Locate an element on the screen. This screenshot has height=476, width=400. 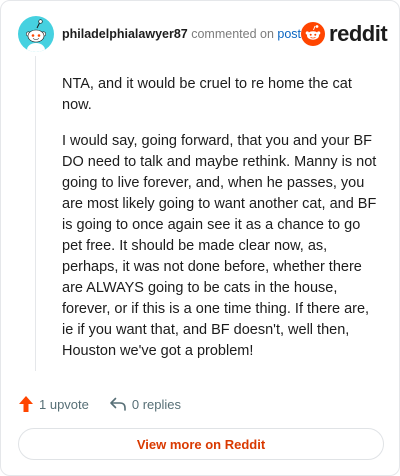
comment-actions: 1 upvote 0 replies is located at coordinates (99, 404).